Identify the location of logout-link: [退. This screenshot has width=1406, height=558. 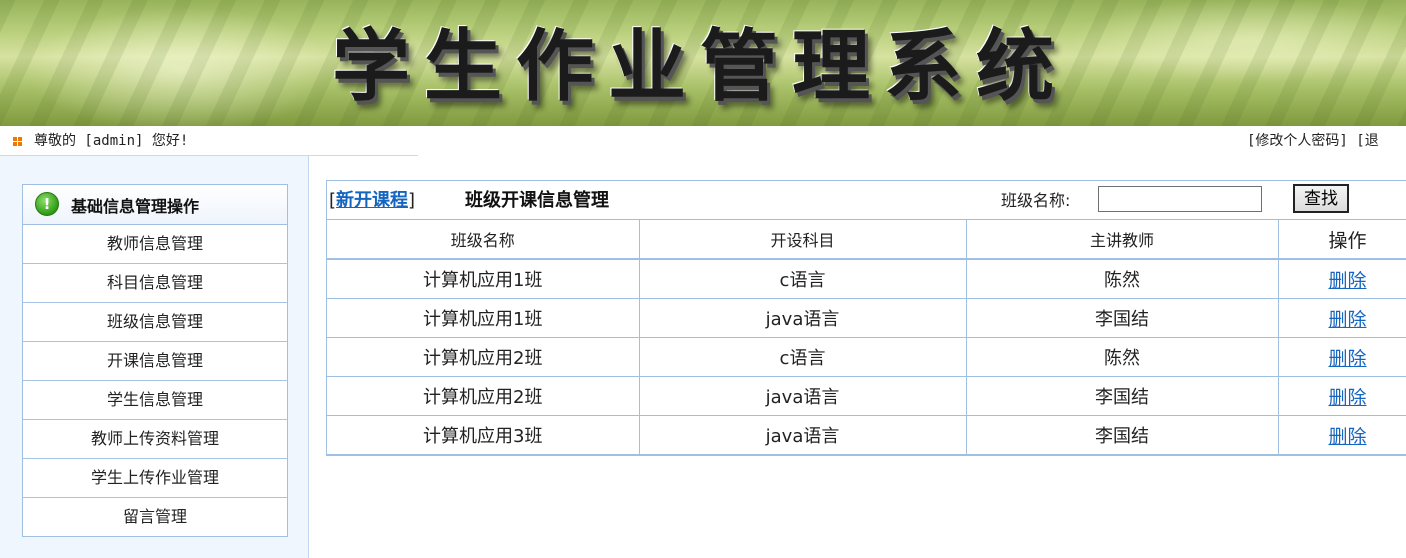
(1367, 141).